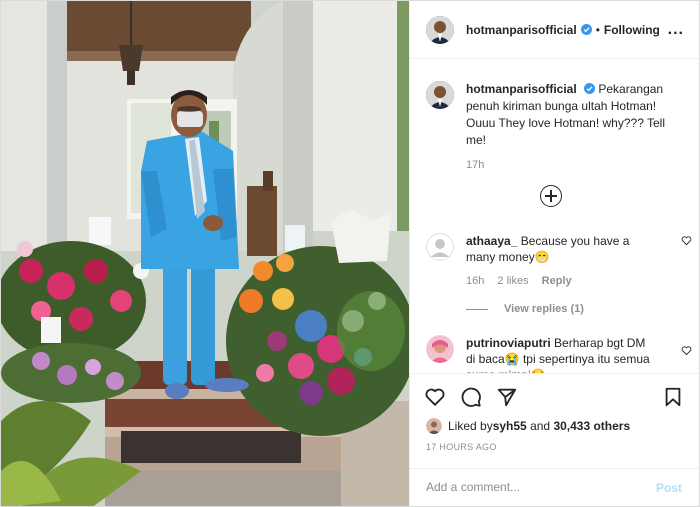 The height and width of the screenshot is (507, 700). What do you see at coordinates (521, 30) in the screenshot?
I see `author-username: hotmanparisofficial` at bounding box center [521, 30].